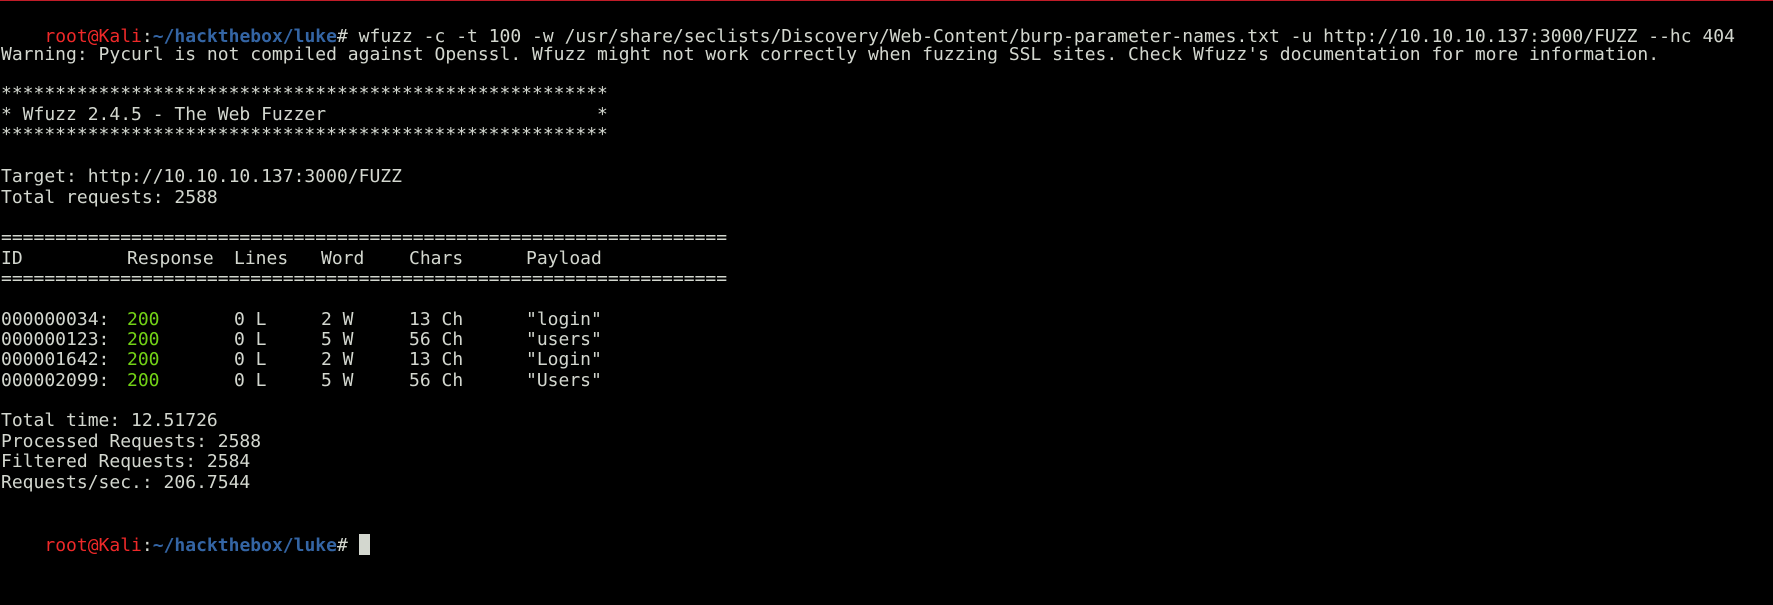 Image resolution: width=1773 pixels, height=605 pixels. Describe the element at coordinates (564, 359) in the screenshot. I see `row-payload: "Login"` at that location.